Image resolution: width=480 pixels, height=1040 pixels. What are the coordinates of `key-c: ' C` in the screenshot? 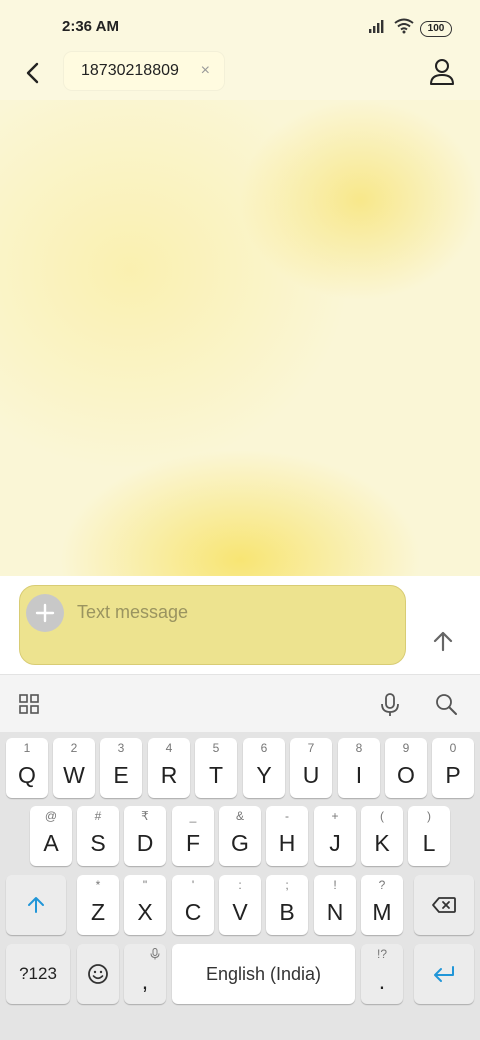 It's located at (193, 905).